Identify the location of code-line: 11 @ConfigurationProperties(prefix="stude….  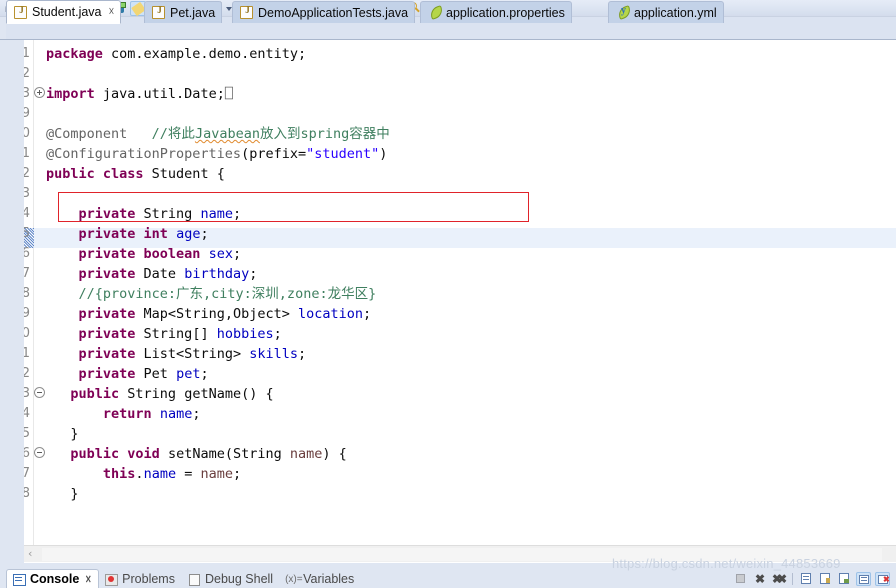
(207, 154).